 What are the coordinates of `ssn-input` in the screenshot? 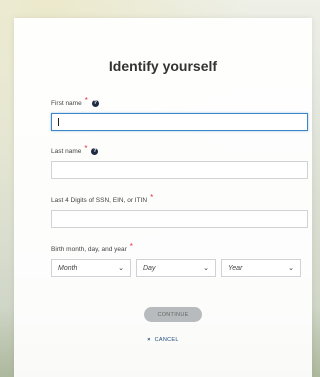 It's located at (179, 219).